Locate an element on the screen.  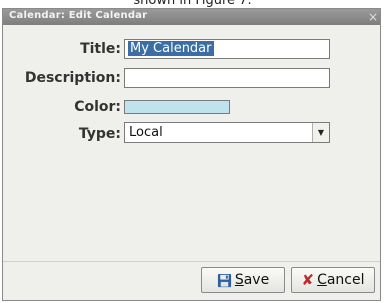
floppy-disk-icon is located at coordinates (224, 280).